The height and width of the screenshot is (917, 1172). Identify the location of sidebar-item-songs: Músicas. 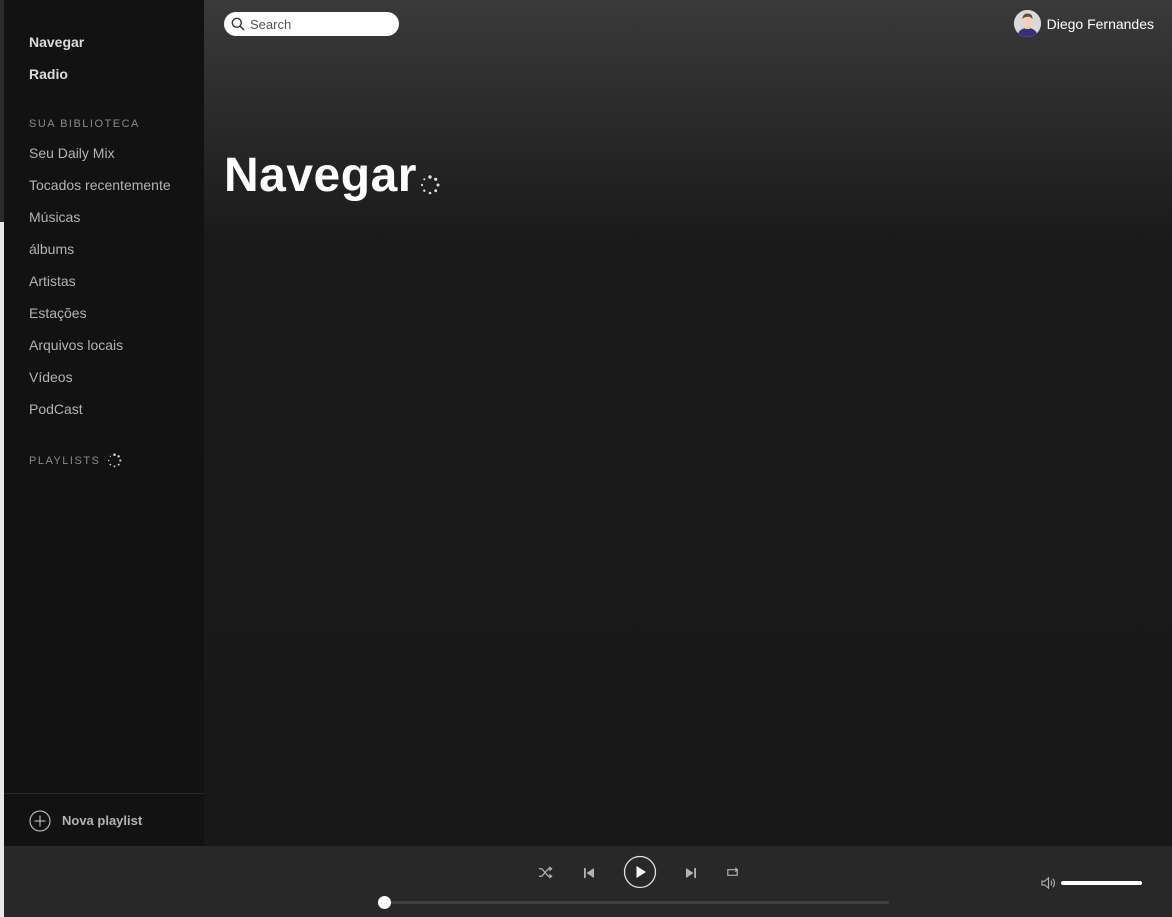
(54, 217).